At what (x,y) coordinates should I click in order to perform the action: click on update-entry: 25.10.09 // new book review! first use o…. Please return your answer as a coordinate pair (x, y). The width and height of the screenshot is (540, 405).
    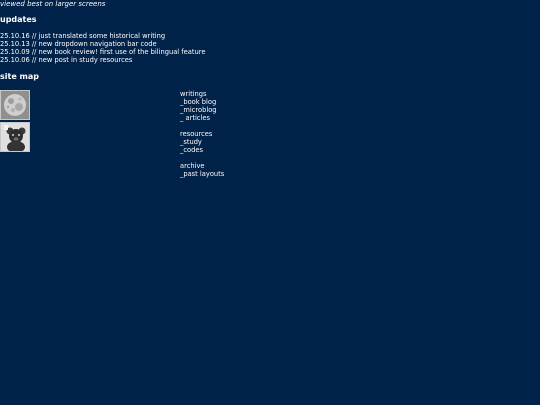
    Looking at the image, I should click on (103, 52).